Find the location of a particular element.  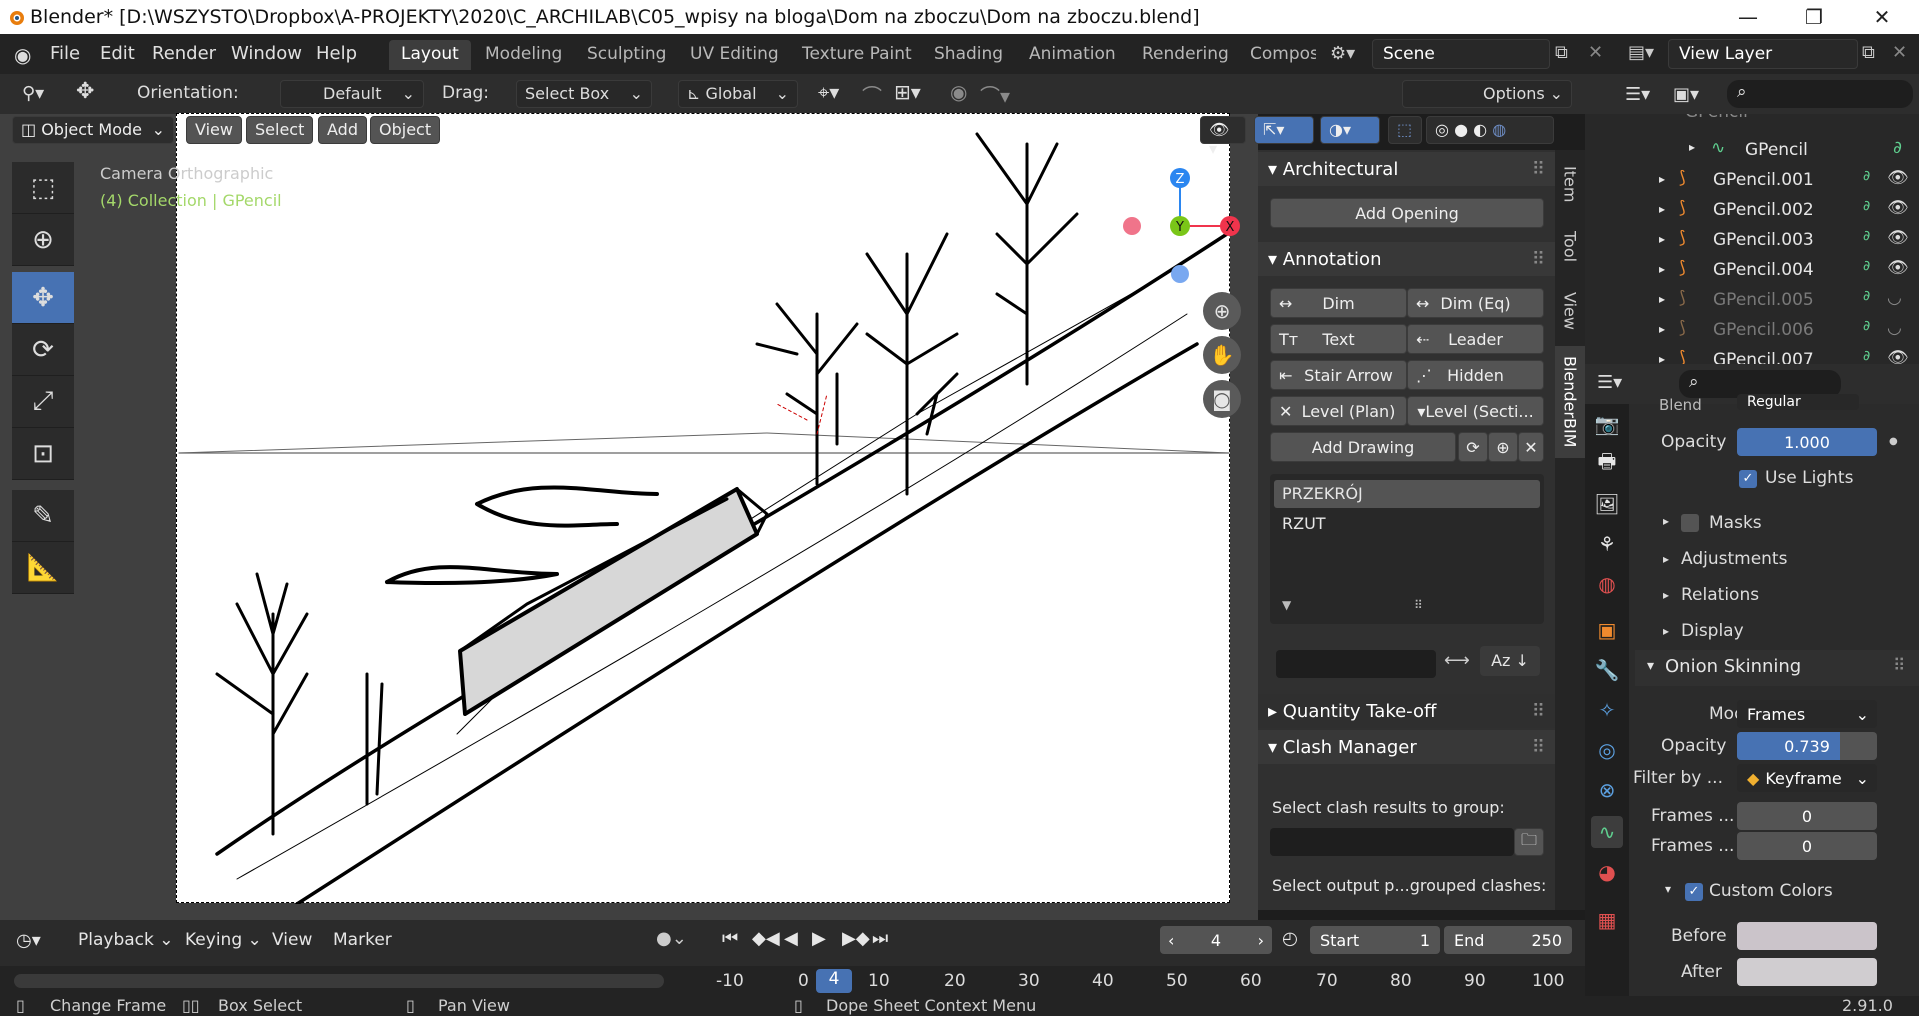

tool-icon: ⚲▾ is located at coordinates (33, 93).